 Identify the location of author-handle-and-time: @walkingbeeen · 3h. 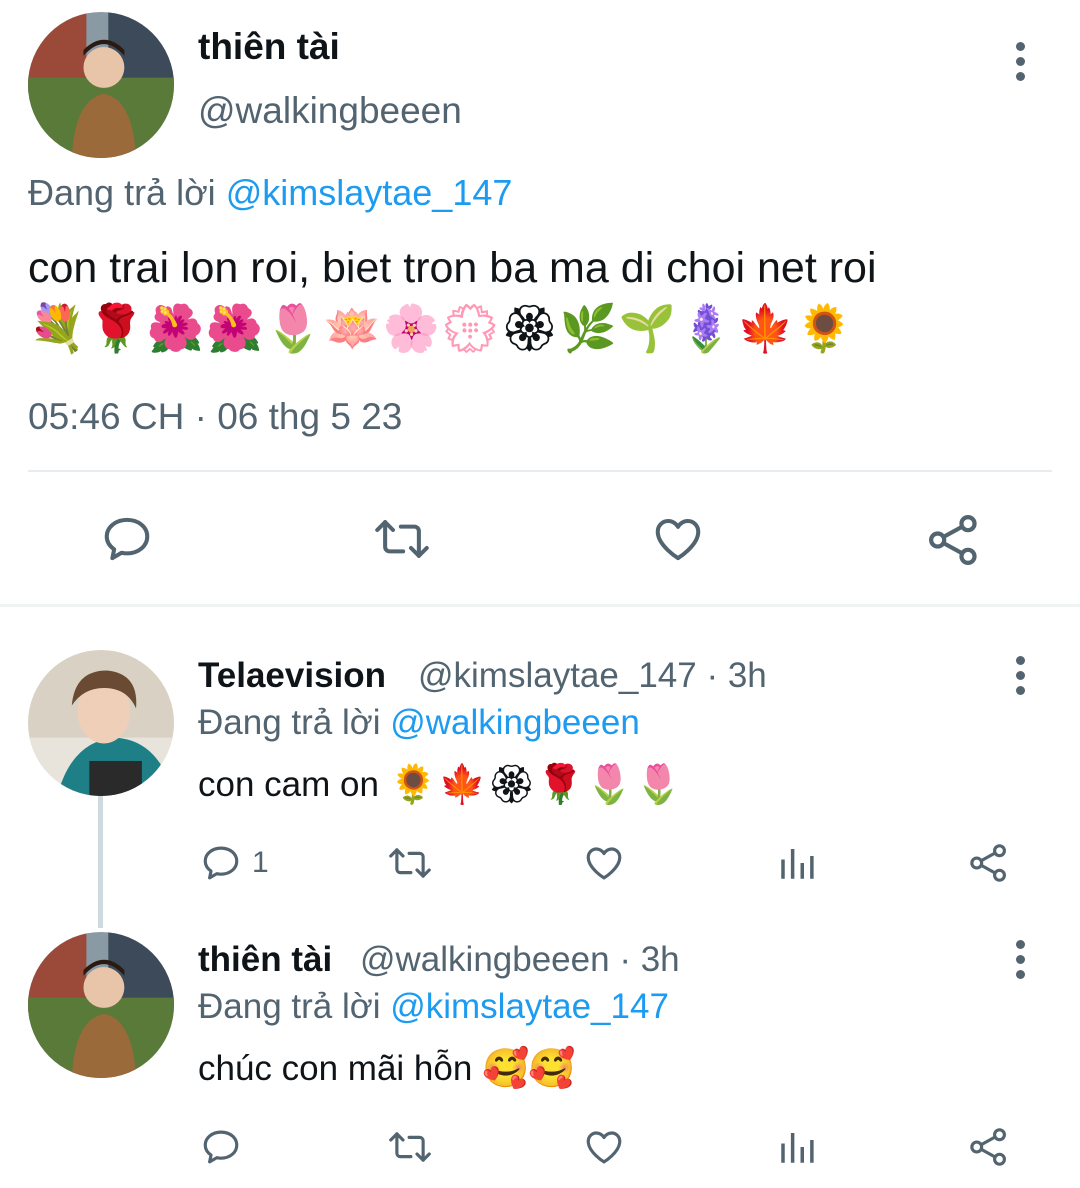
(520, 960).